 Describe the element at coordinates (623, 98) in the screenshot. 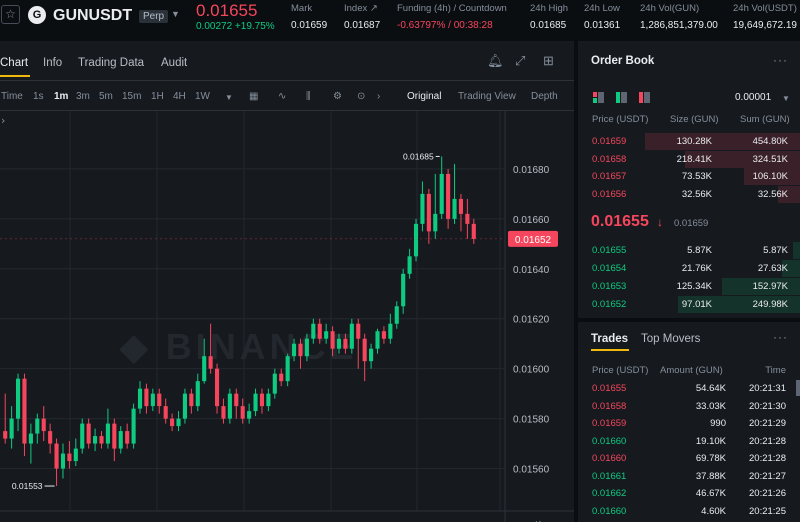

I see `order-book-view-icons` at that location.